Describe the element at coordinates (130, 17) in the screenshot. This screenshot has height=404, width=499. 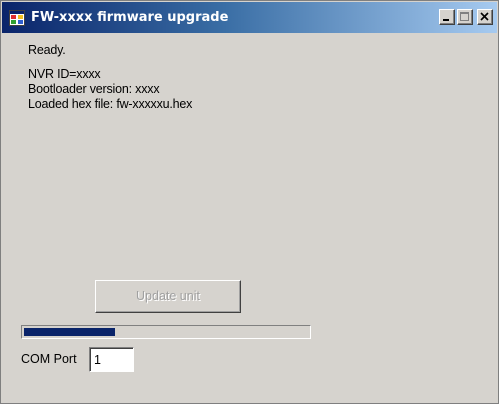
I see `window-title: FW-xxxx firmware upgrade` at that location.